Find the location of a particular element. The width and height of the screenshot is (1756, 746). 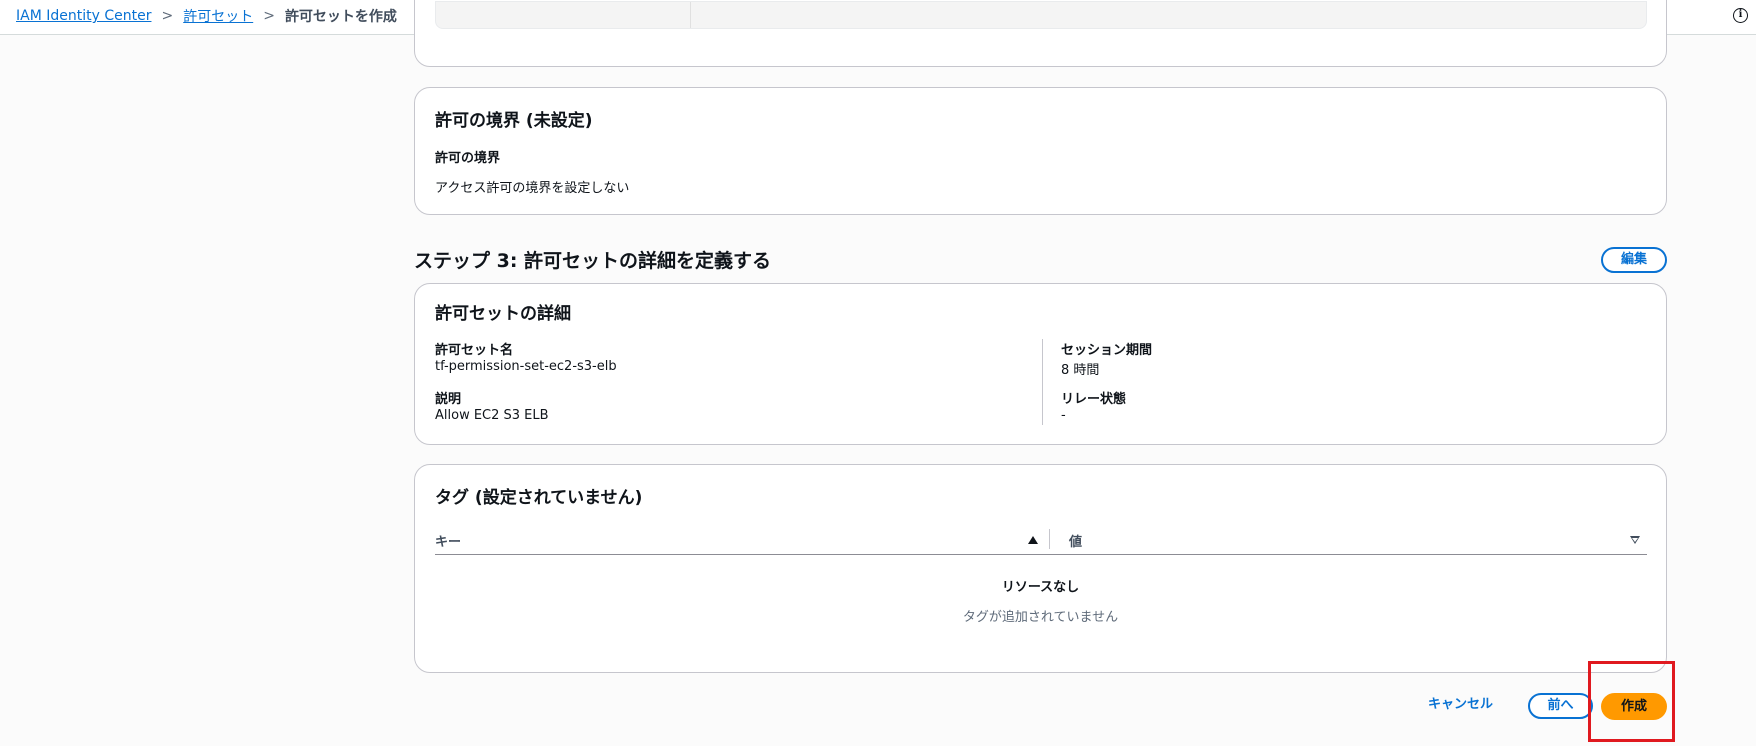

tags-table-header: キー 値 is located at coordinates (1041, 539).